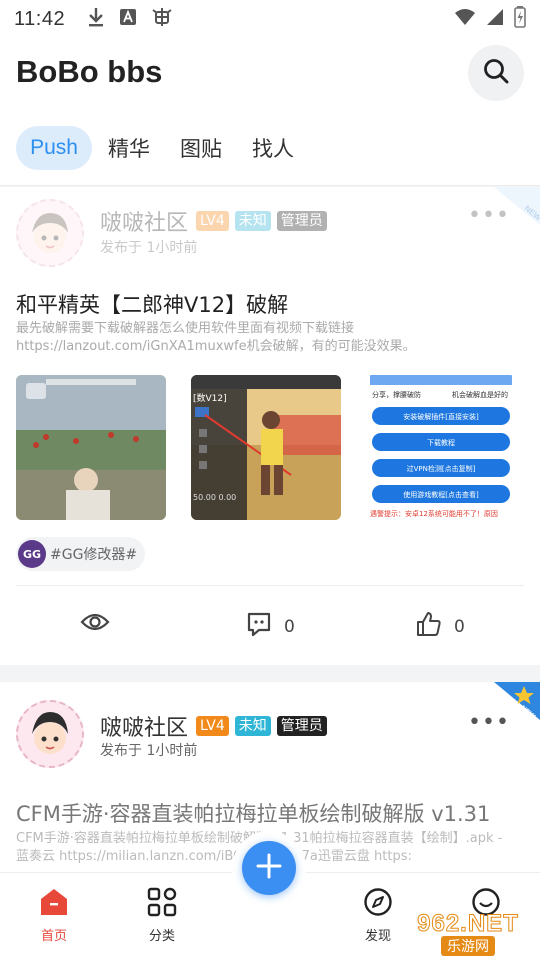  What do you see at coordinates (162, 904) in the screenshot?
I see `grid-icon` at bounding box center [162, 904].